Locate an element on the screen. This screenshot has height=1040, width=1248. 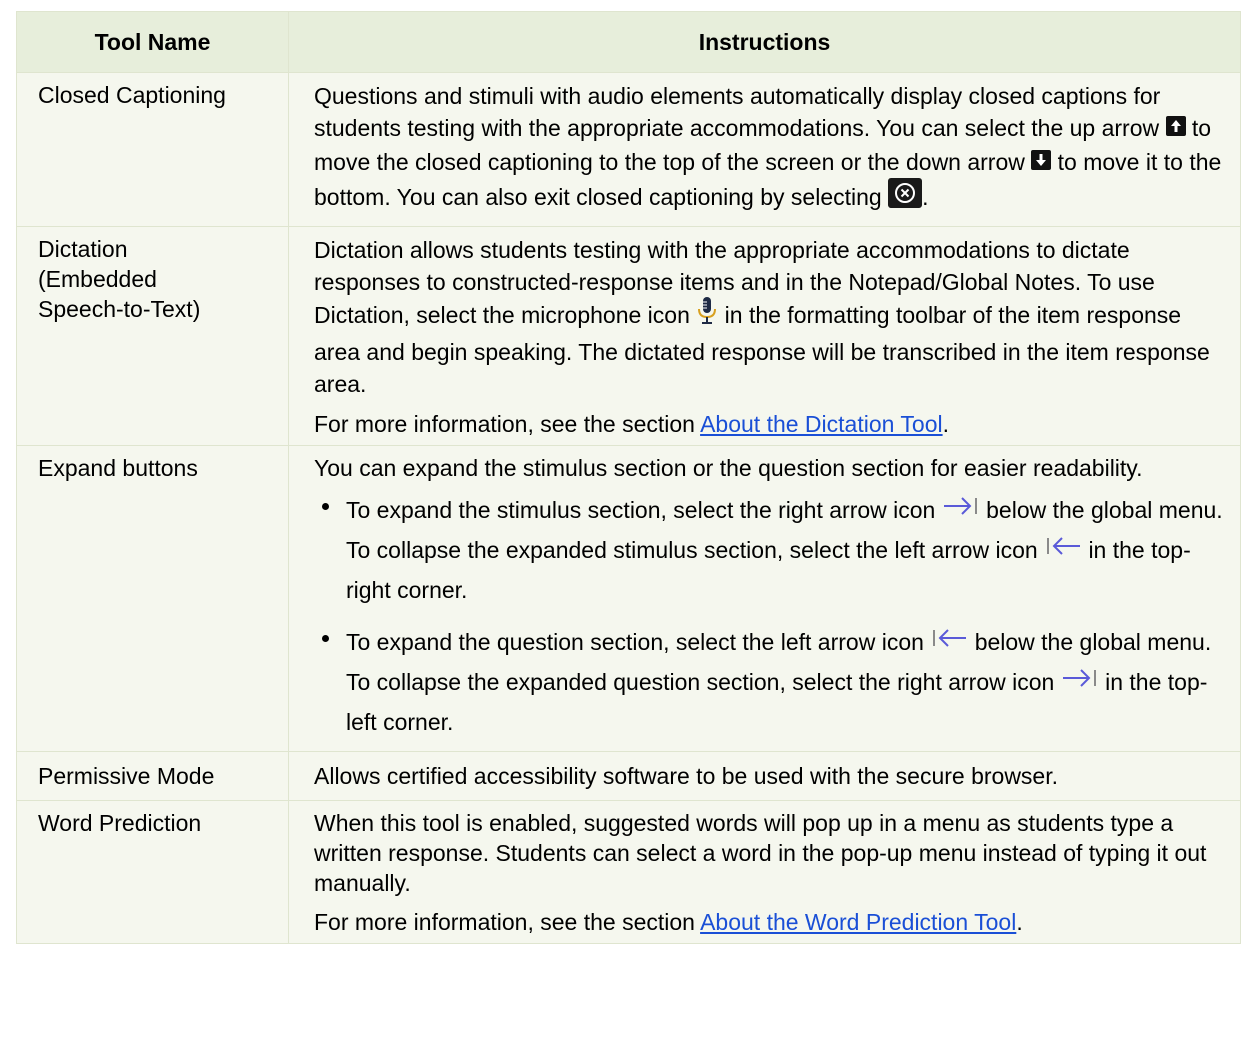
tool-name: Permissive Mode is located at coordinates (126, 775).